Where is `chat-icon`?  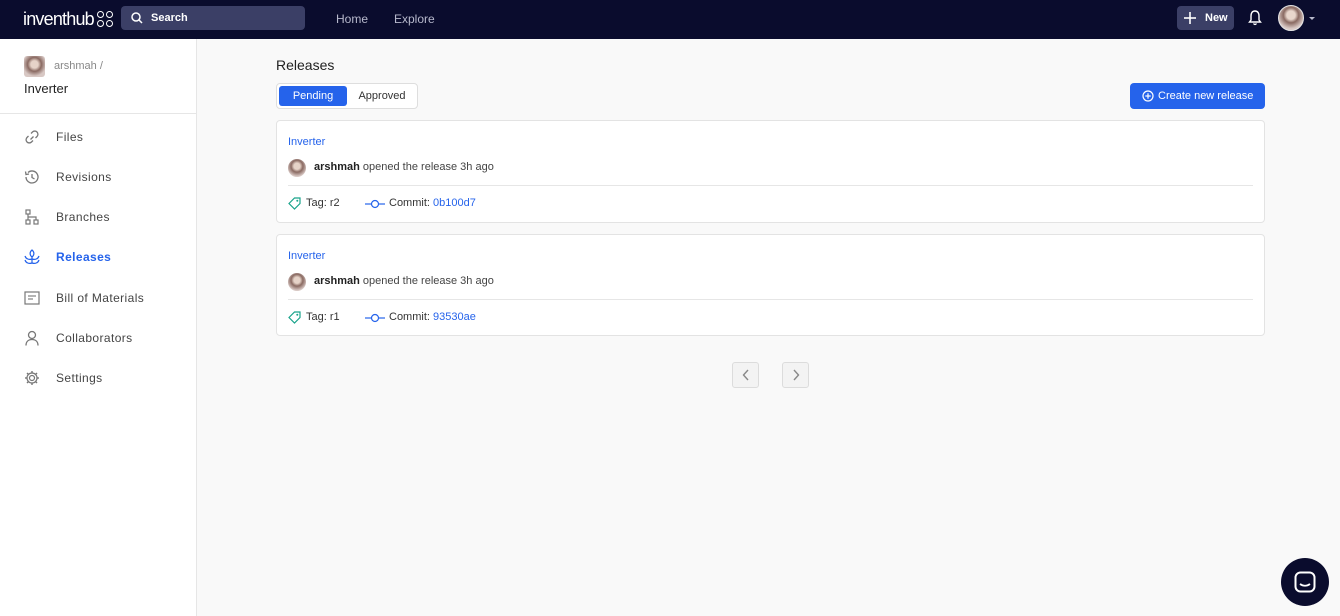
chat-icon is located at coordinates (1305, 582).